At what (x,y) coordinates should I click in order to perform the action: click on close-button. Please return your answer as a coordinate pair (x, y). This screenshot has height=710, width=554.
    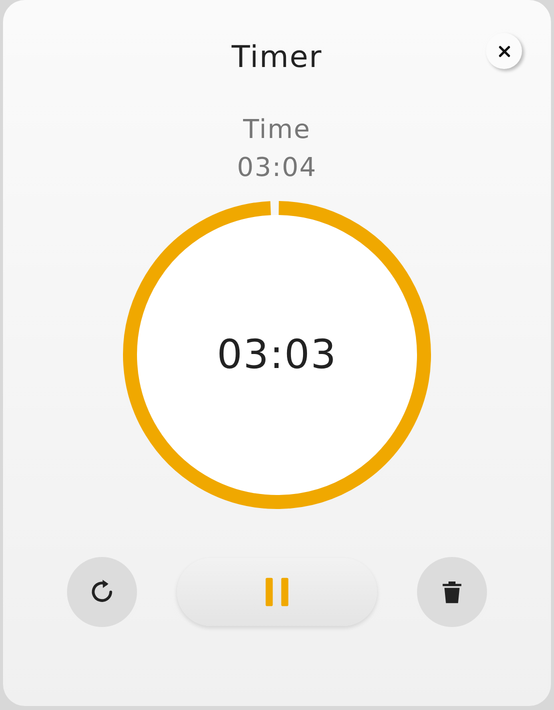
    Looking at the image, I should click on (504, 51).